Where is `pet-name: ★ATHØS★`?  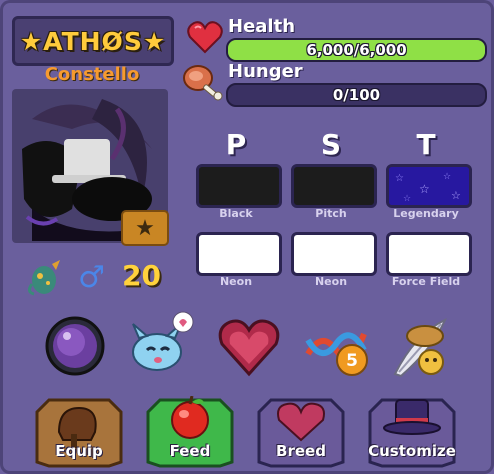 pet-name: ★ATHØS★ is located at coordinates (93, 41).